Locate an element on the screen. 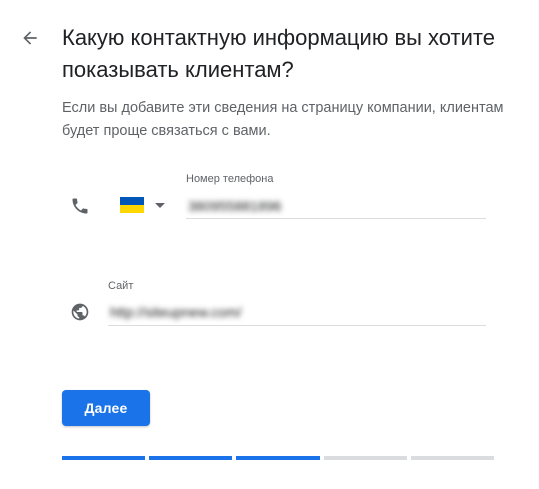 Image resolution: width=539 pixels, height=489 pixels. progress-bar is located at coordinates (278, 458).